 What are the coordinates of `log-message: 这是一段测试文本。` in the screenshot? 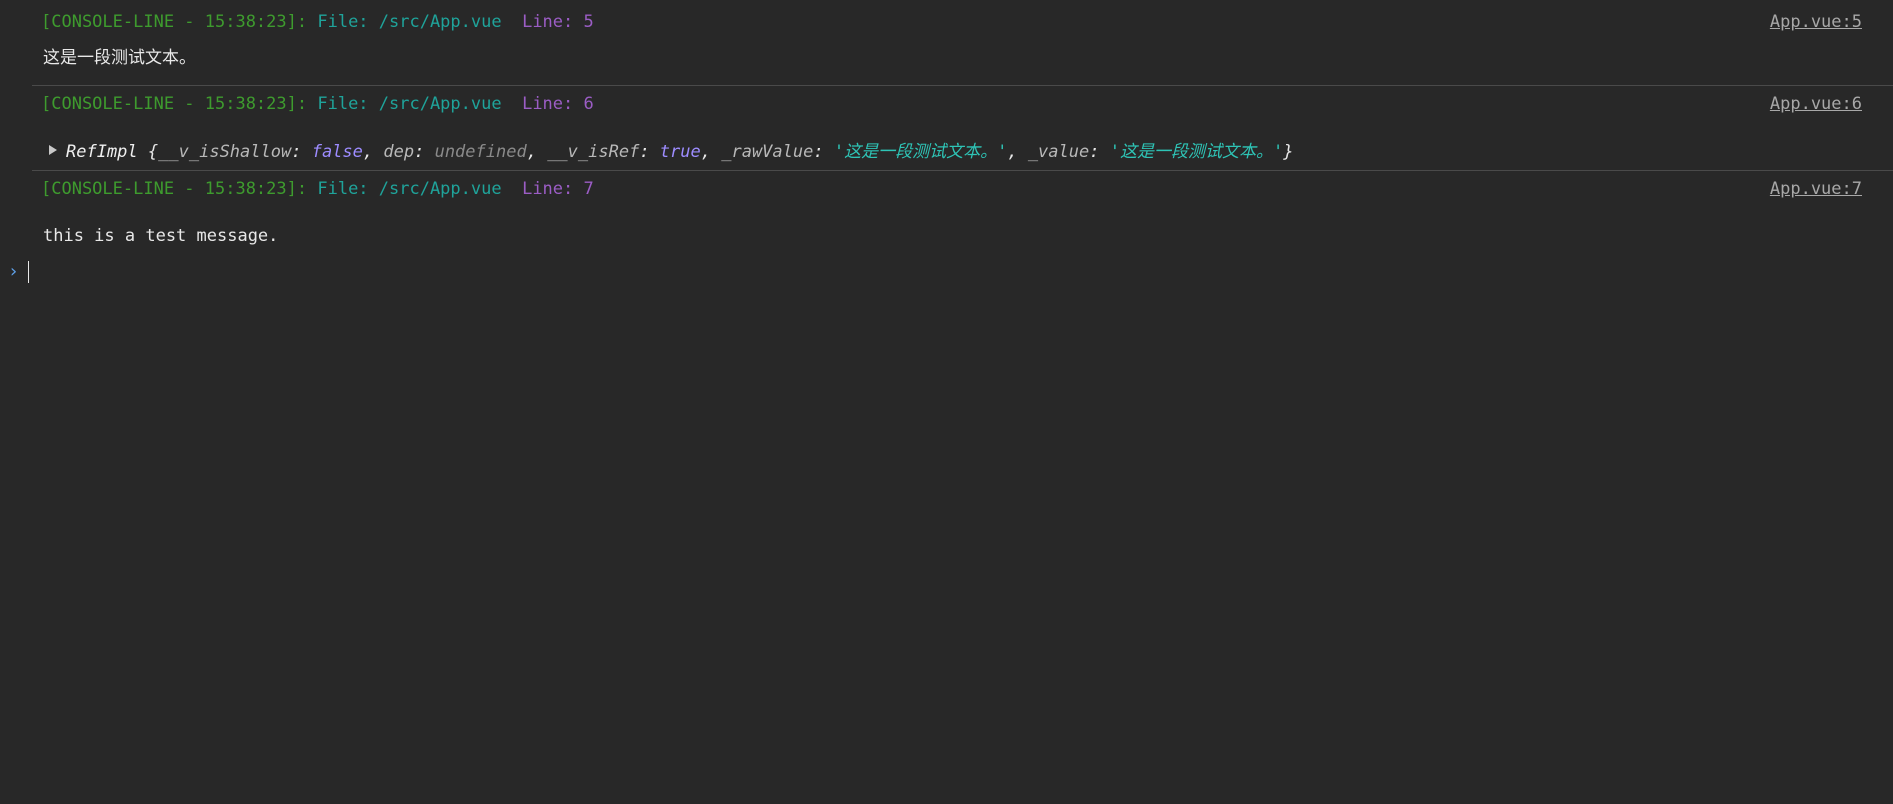 It's located at (119, 58).